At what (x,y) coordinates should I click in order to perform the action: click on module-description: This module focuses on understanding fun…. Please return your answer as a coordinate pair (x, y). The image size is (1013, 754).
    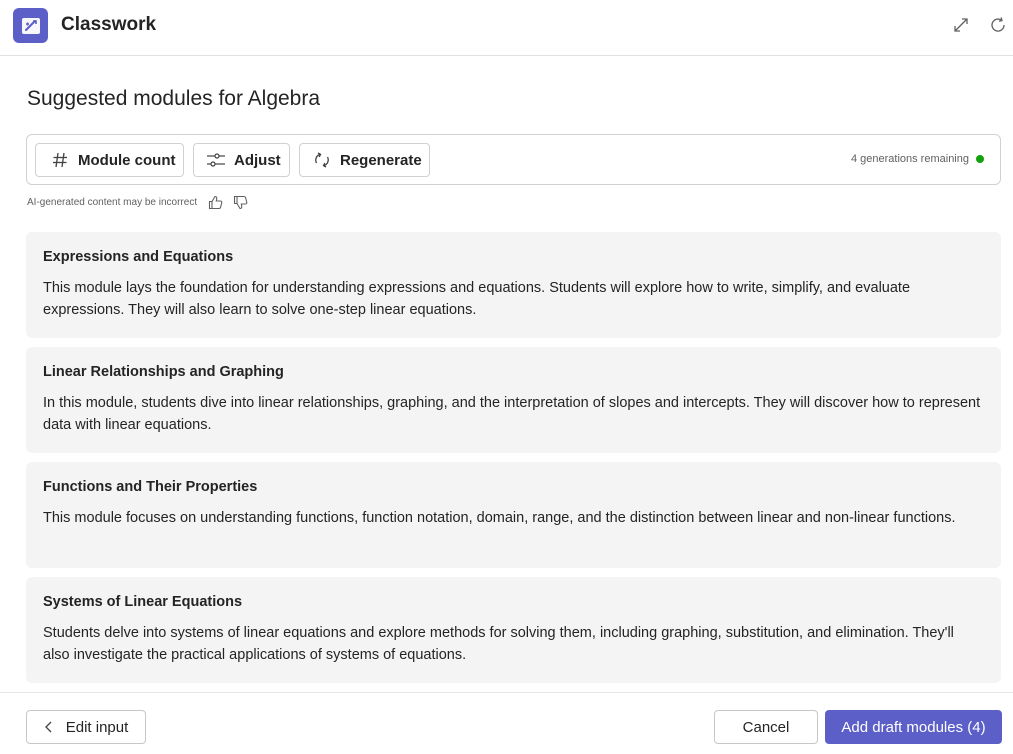
    Looking at the image, I should click on (499, 518).